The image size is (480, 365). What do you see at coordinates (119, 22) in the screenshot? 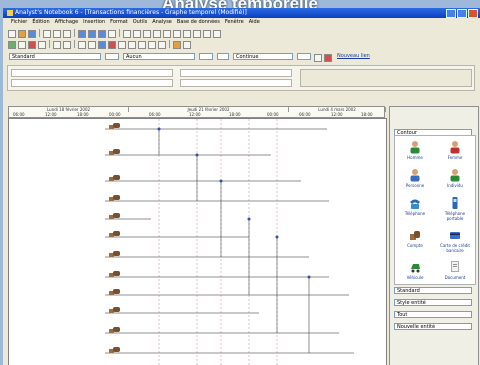
I see `menu-item: Format` at bounding box center [119, 22].